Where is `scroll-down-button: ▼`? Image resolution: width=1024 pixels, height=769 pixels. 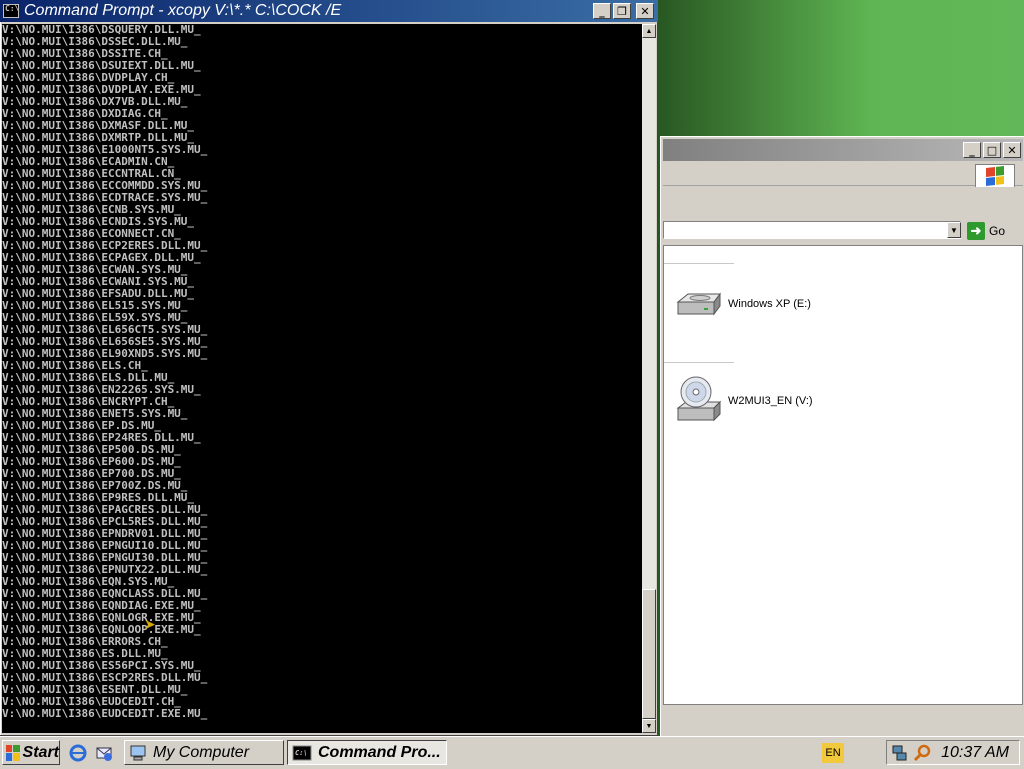 scroll-down-button: ▼ is located at coordinates (649, 726).